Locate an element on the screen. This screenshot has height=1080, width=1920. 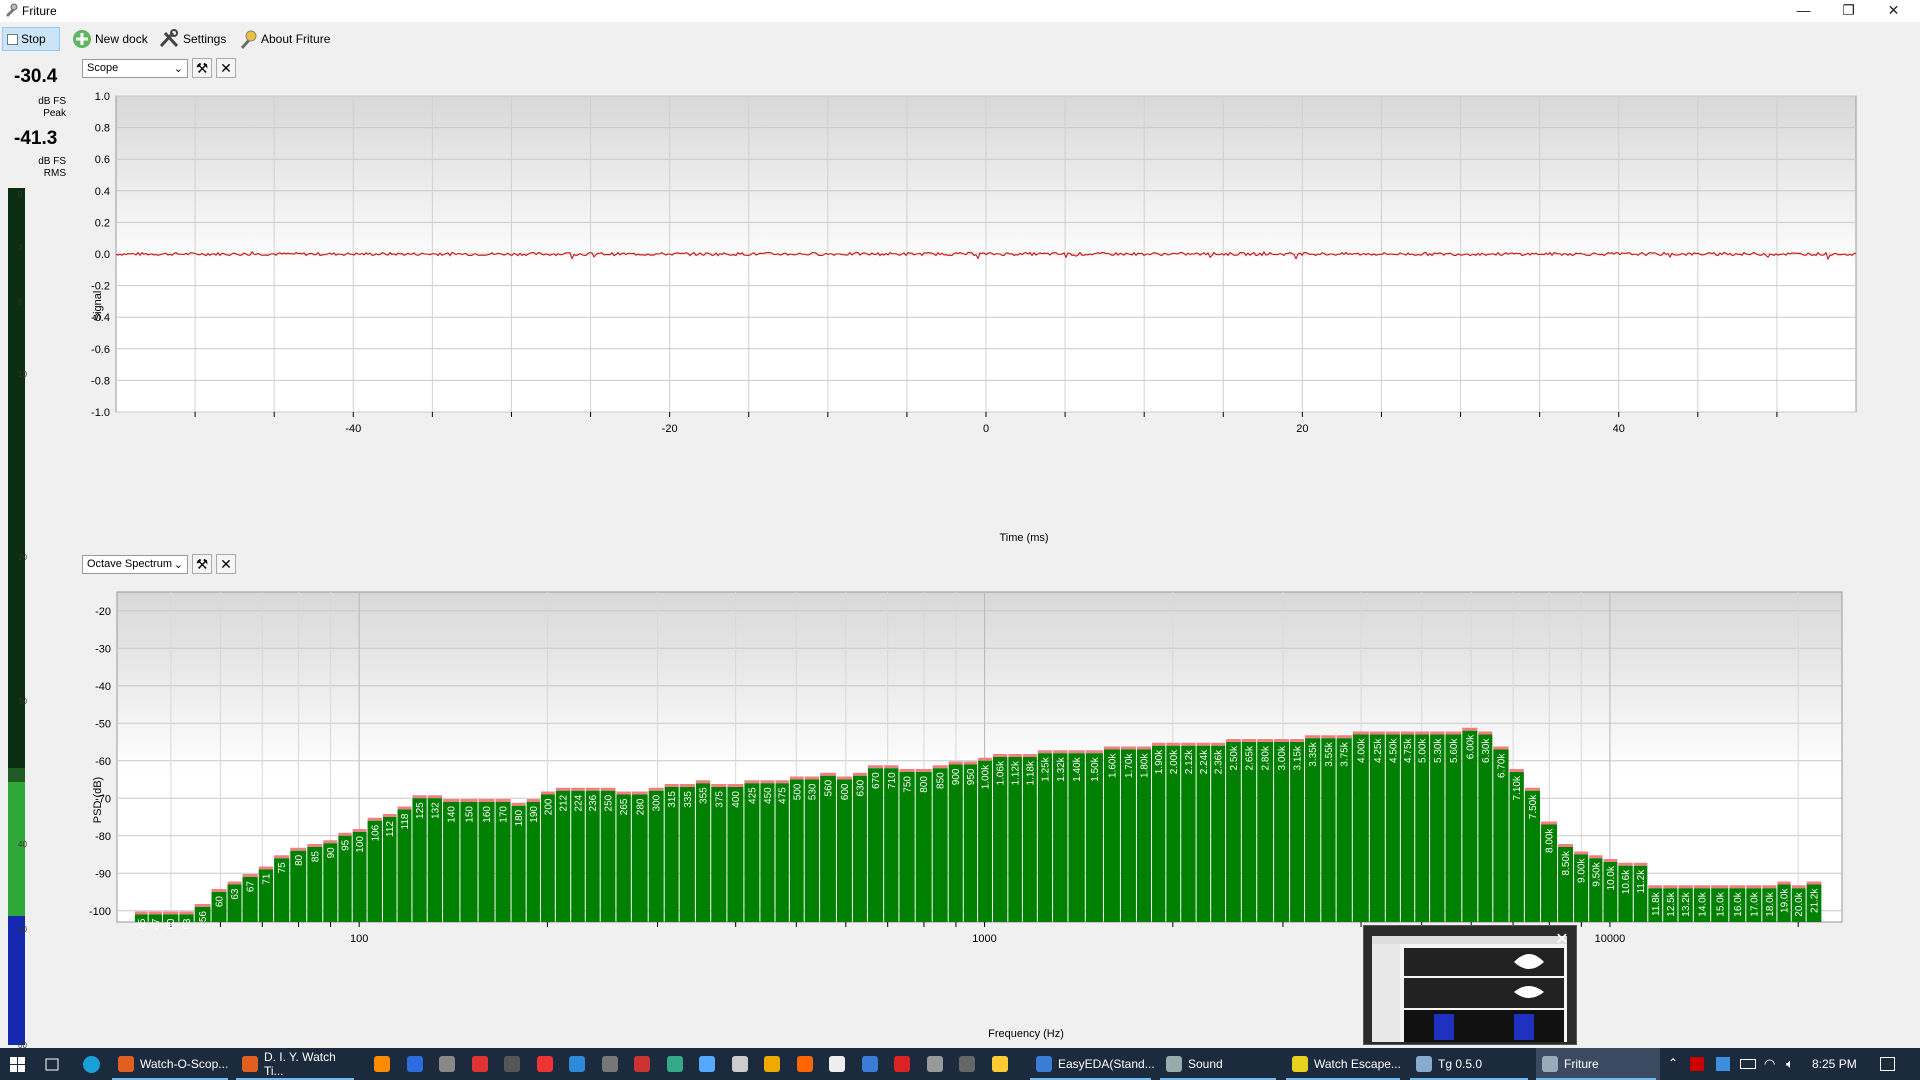
spectrum-bar-label: 19.0k is located at coordinates (1785, 900).